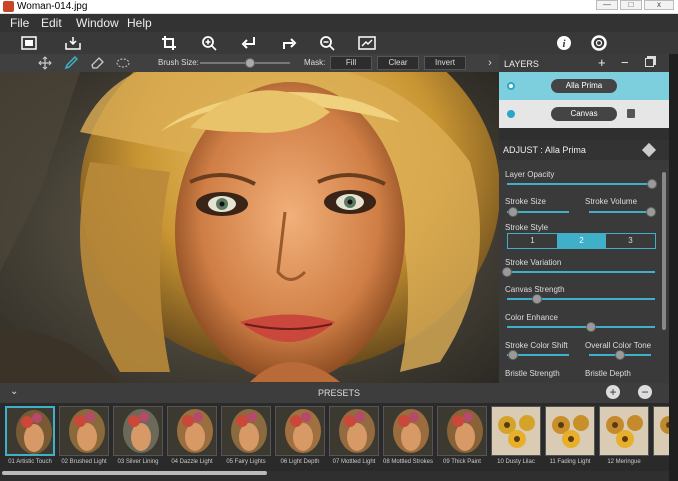 This screenshot has height=481, width=678. I want to click on close-button: x, so click(659, 5).